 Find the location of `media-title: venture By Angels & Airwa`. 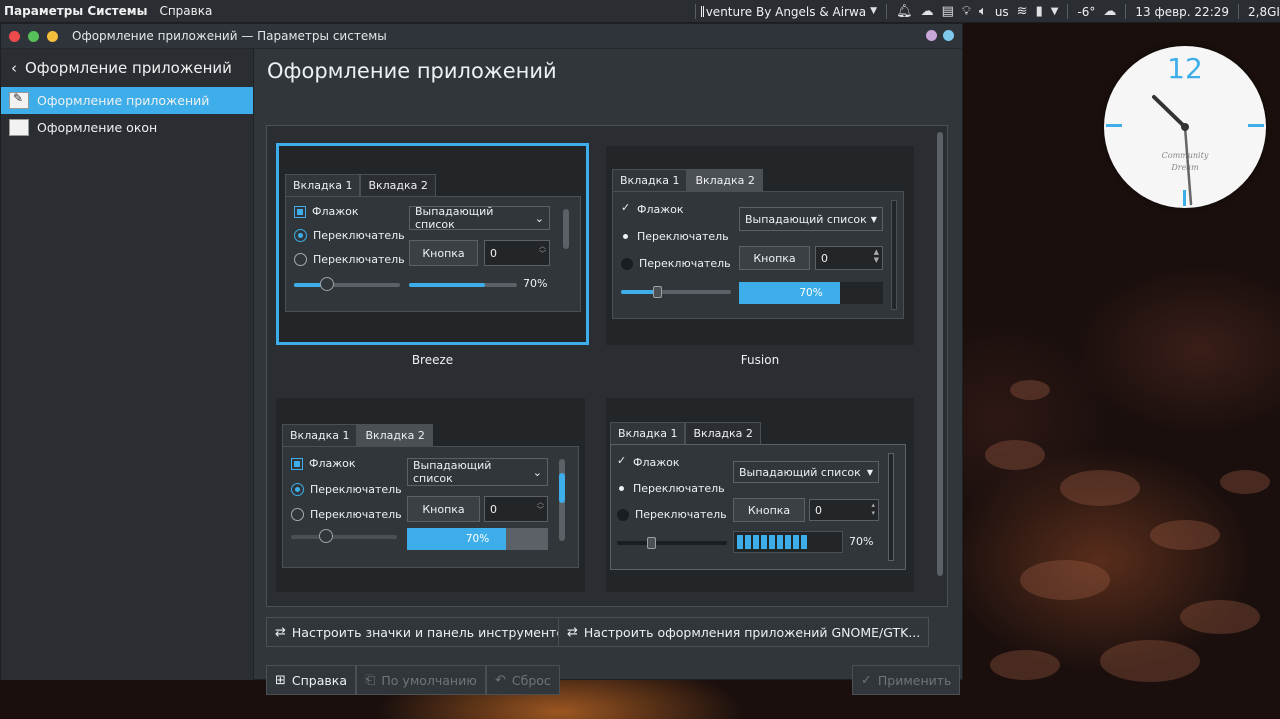

media-title: venture By Angels & Airwa is located at coordinates (786, 11).